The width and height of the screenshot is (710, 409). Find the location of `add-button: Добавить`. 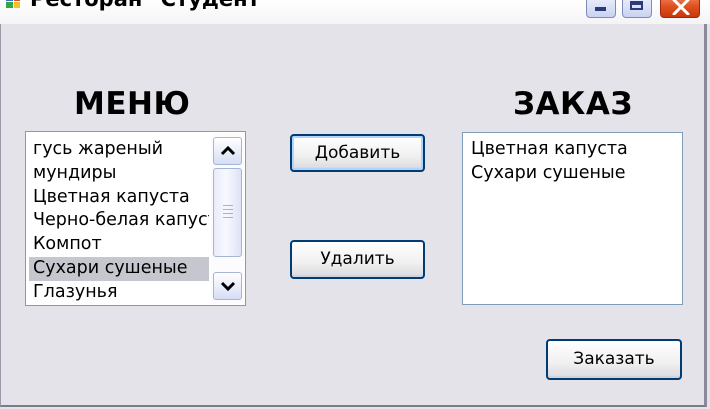

add-button: Добавить is located at coordinates (357, 153).